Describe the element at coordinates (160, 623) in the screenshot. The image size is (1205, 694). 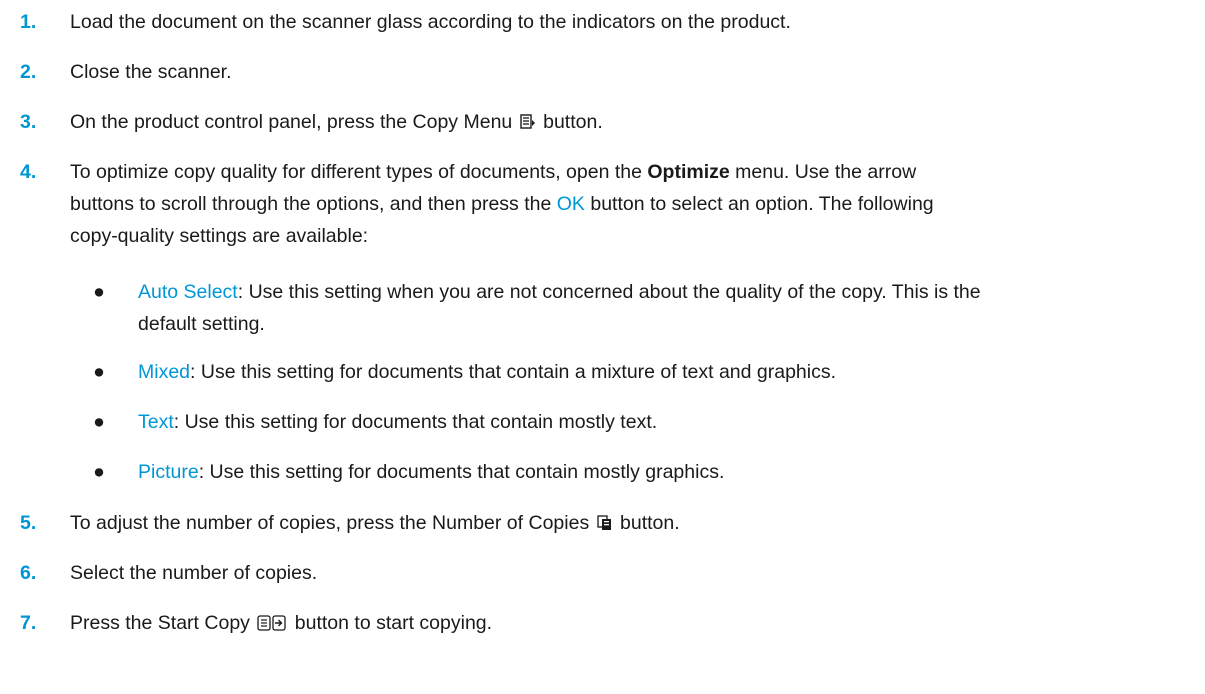
I see `step-text-before: Press the Start Copy` at that location.